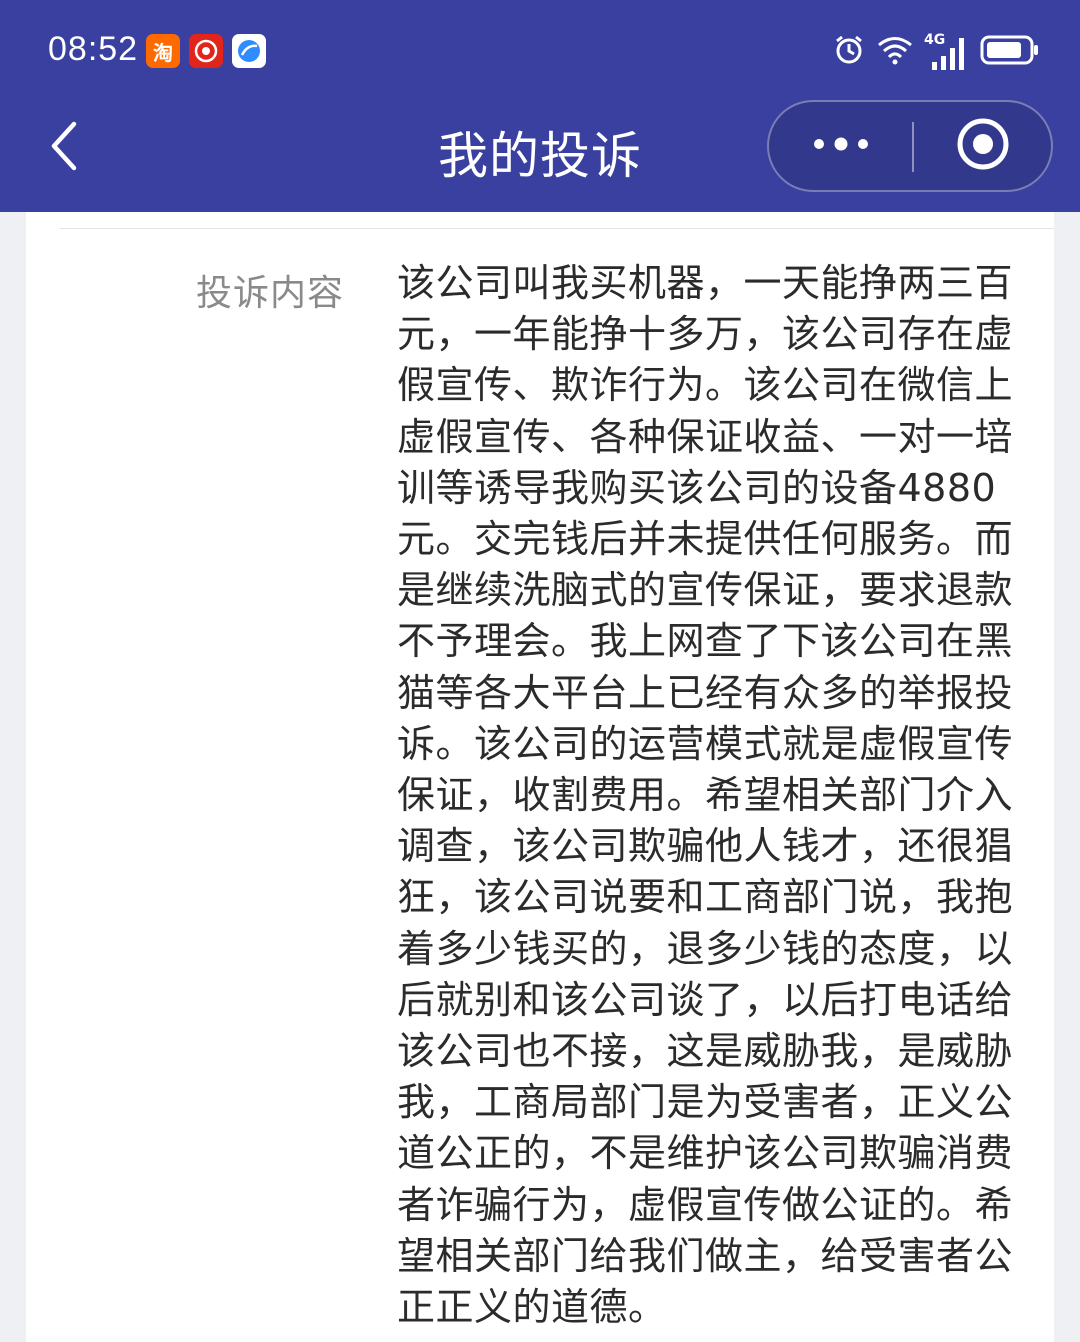  What do you see at coordinates (557, 228) in the screenshot?
I see `divider` at bounding box center [557, 228].